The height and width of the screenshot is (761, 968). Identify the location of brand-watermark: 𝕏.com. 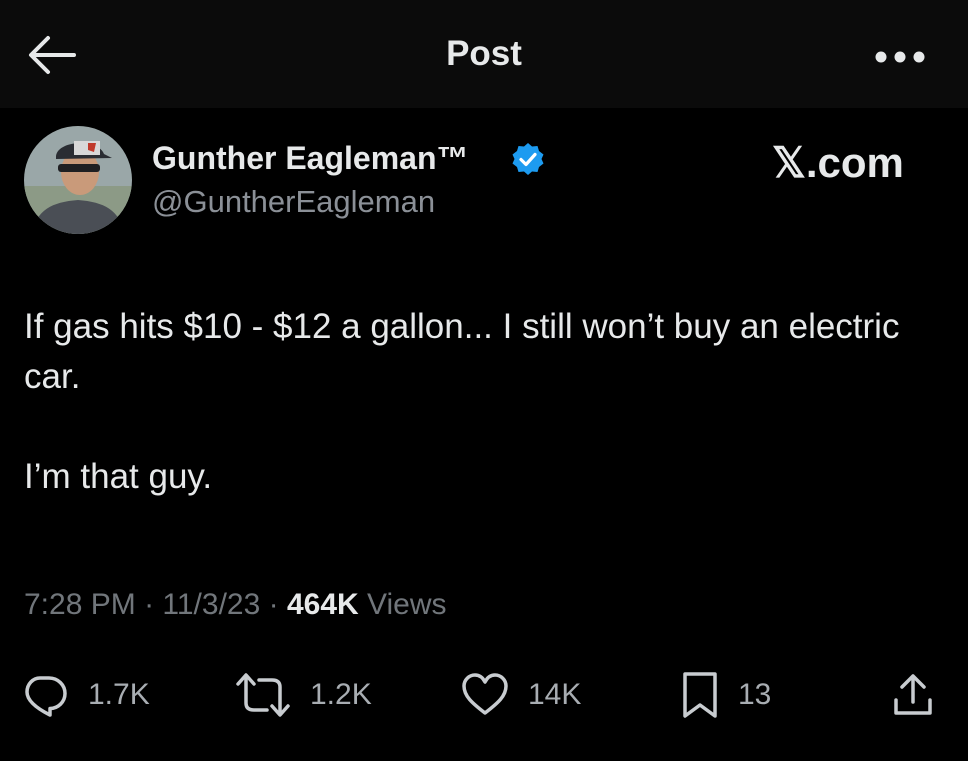
(838, 162).